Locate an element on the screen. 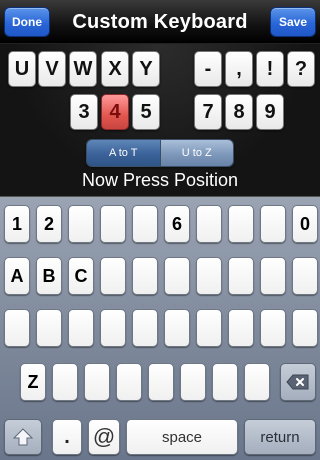  letter-tile-v: V is located at coordinates (52, 69).